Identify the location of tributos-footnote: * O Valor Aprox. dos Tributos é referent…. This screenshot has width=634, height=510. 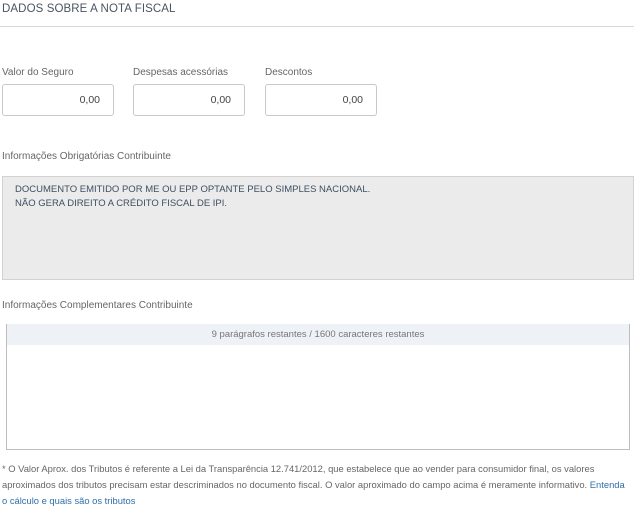
(316, 485).